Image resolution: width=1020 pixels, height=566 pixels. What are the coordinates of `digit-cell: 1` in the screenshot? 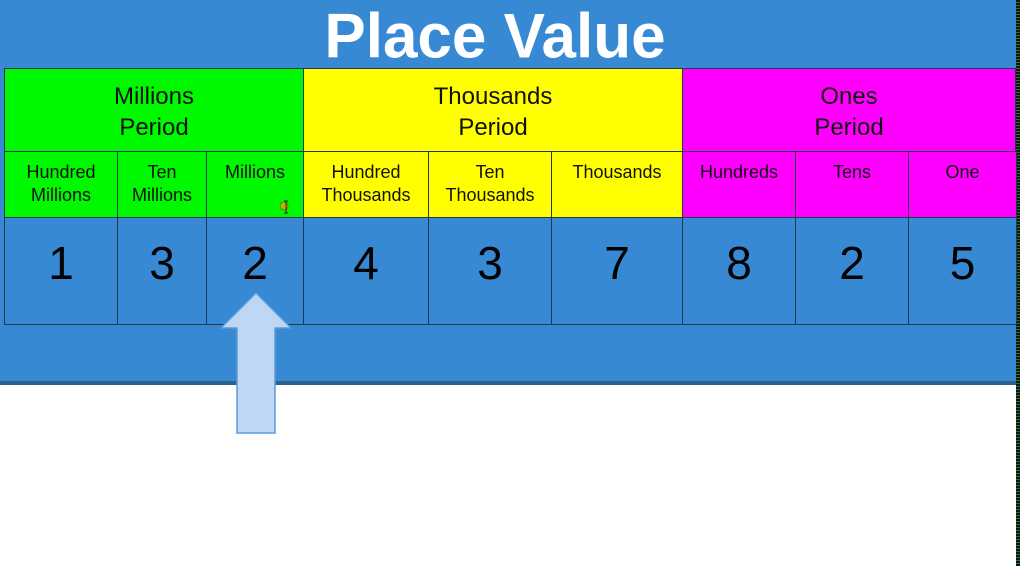 It's located at (61, 271).